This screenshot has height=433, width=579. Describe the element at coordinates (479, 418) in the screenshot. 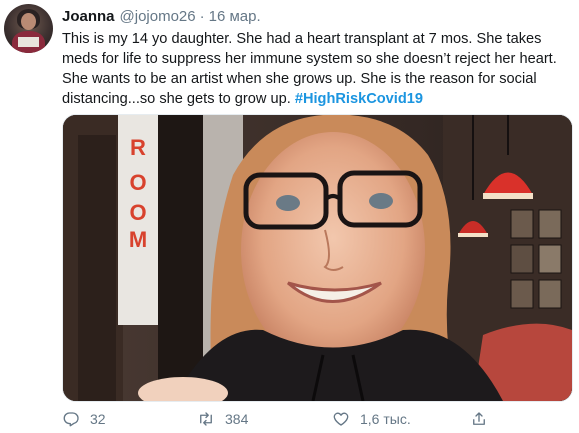

I see `share-icon` at that location.